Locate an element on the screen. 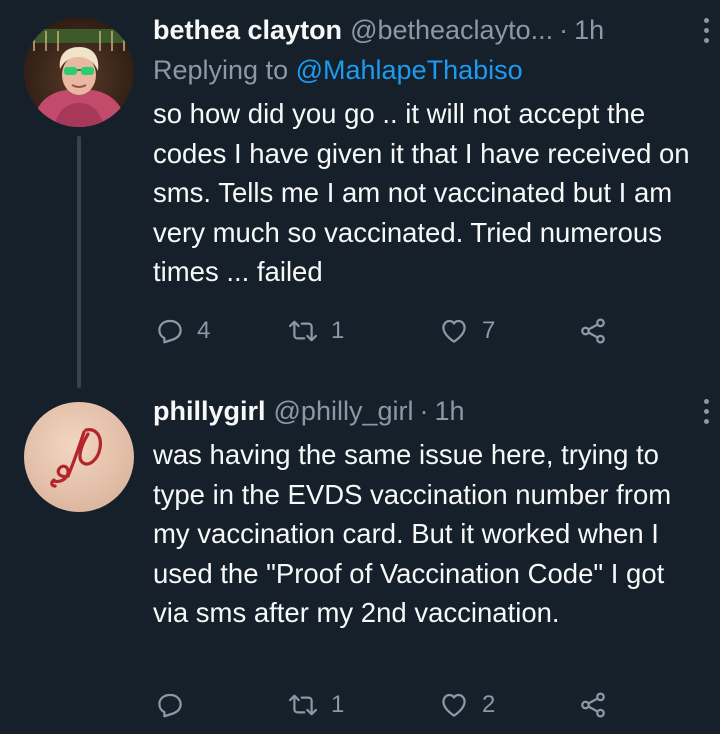  like-count: 2 is located at coordinates (489, 704).